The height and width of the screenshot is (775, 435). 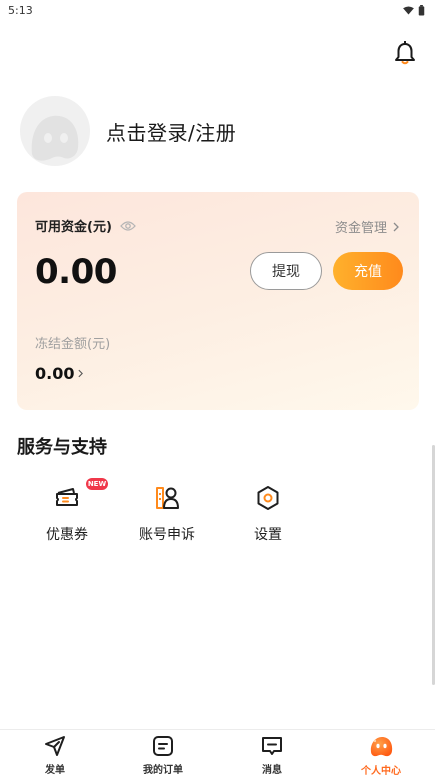 What do you see at coordinates (62, 447) in the screenshot?
I see `services-section-title: 服务与支持` at bounding box center [62, 447].